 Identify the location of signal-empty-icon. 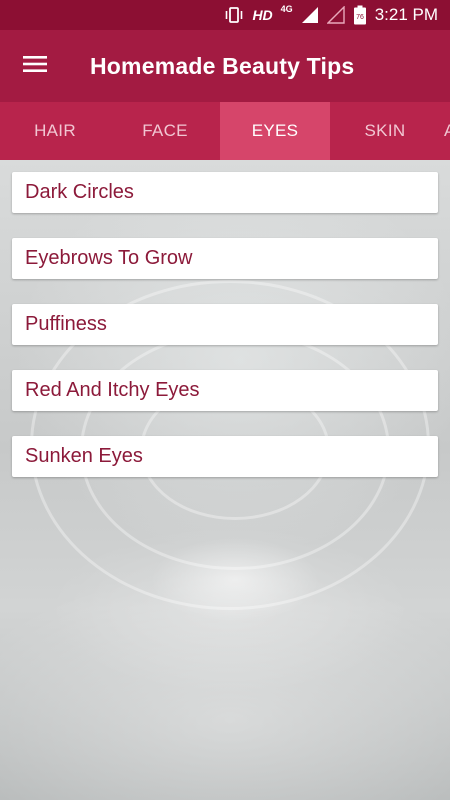
(335, 15).